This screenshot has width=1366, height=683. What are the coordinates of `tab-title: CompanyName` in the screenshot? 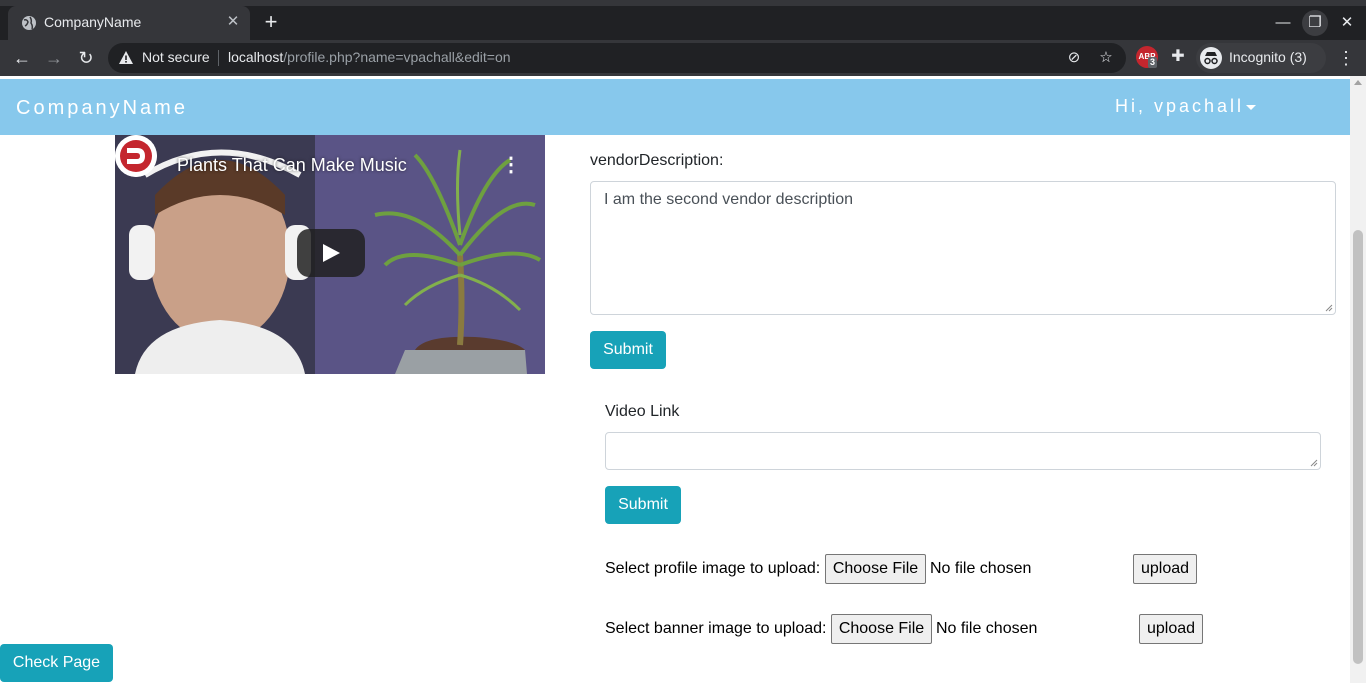 It's located at (93, 22).